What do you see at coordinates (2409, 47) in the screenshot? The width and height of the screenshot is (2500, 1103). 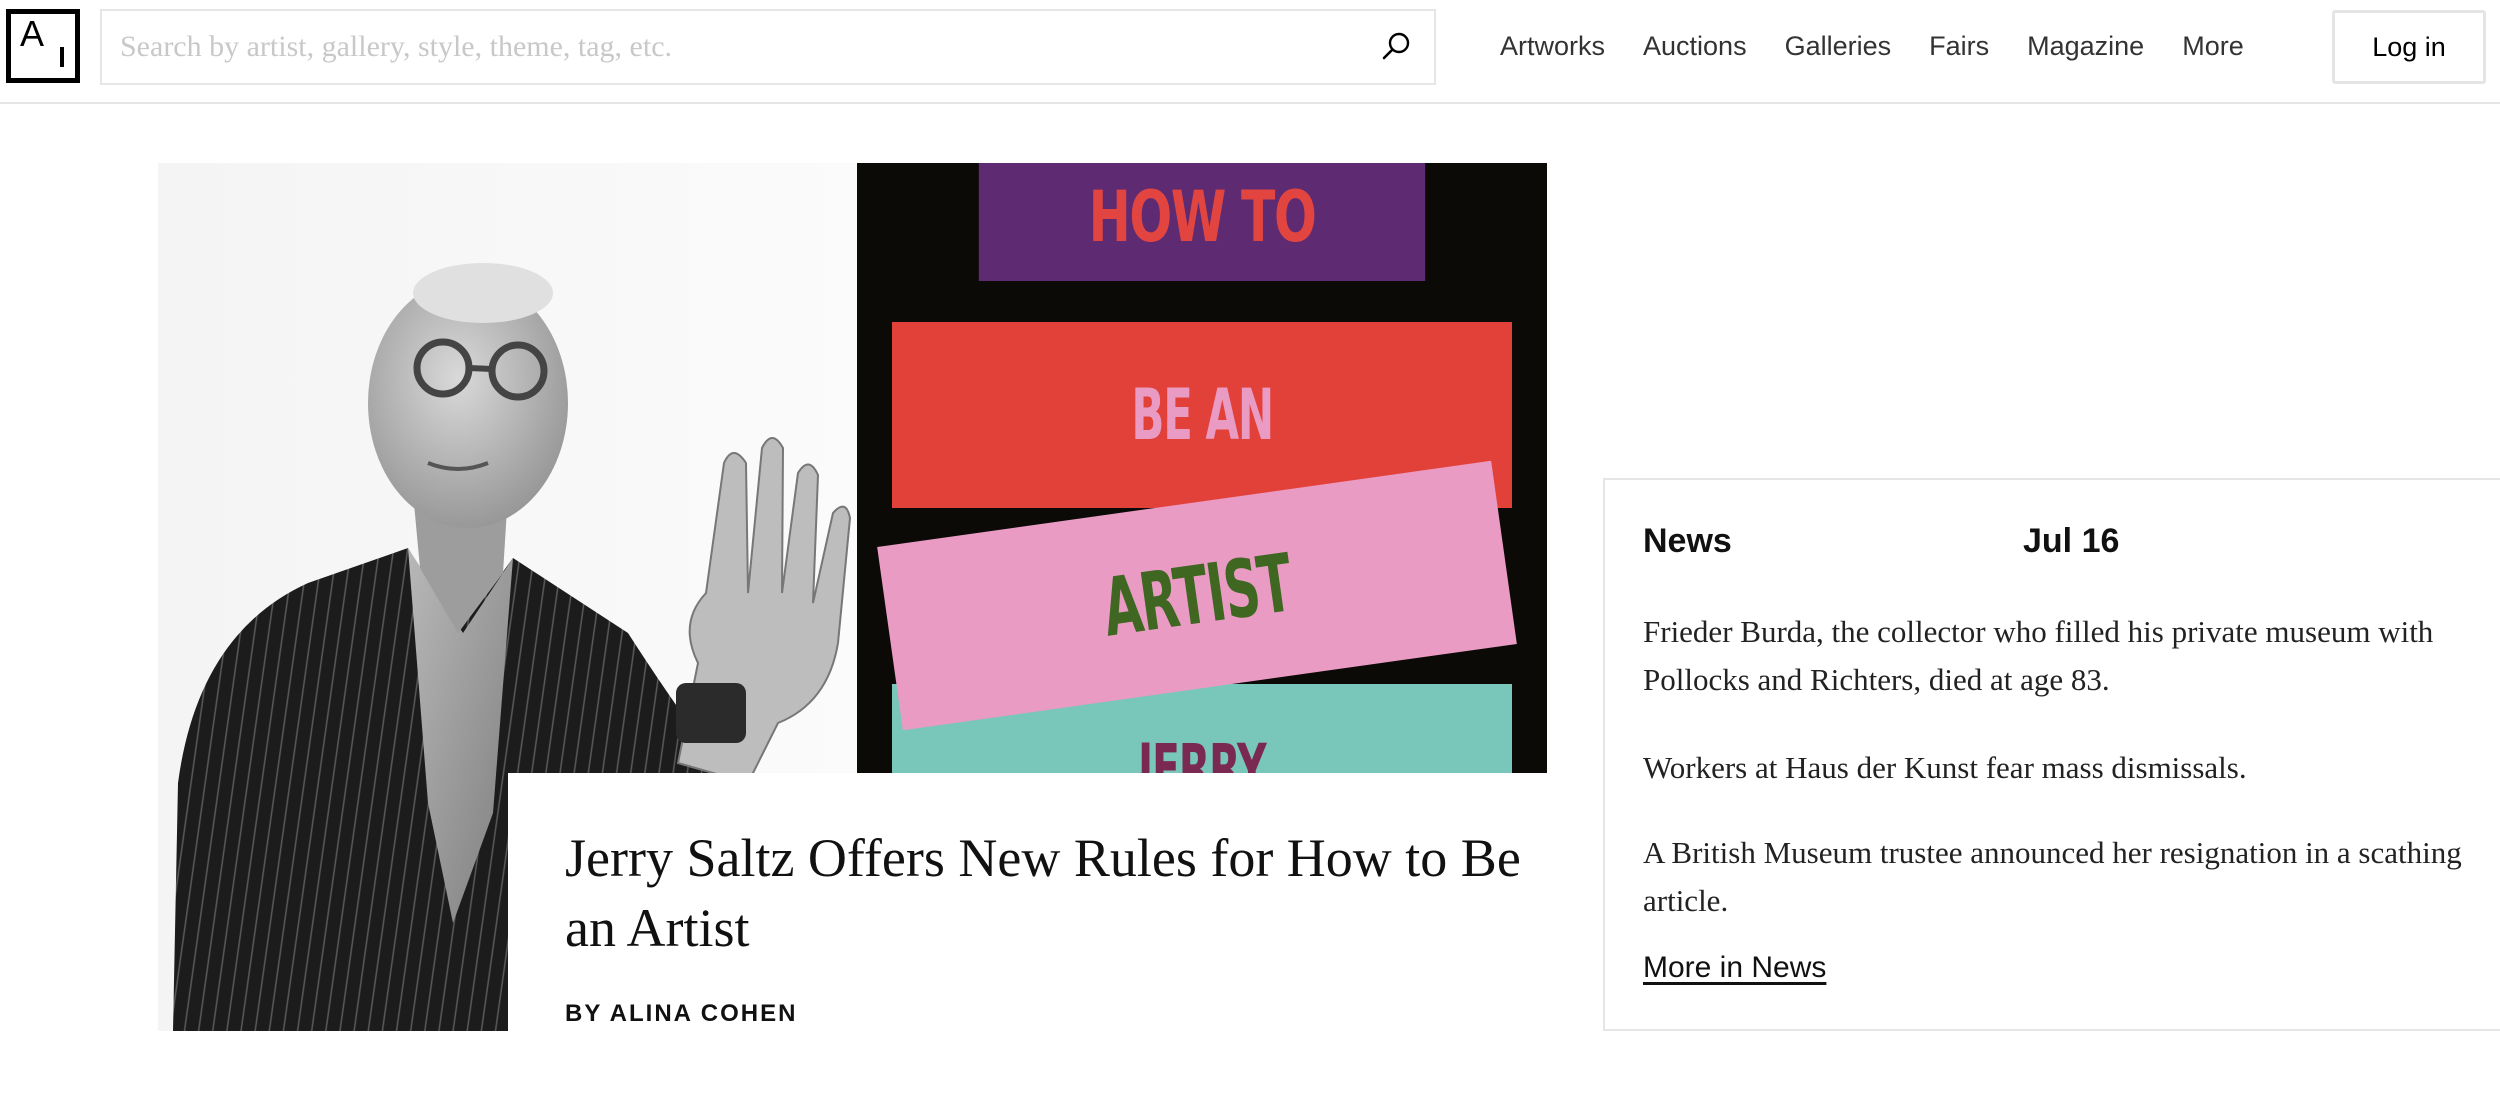 I see `login-button: Log in` at bounding box center [2409, 47].